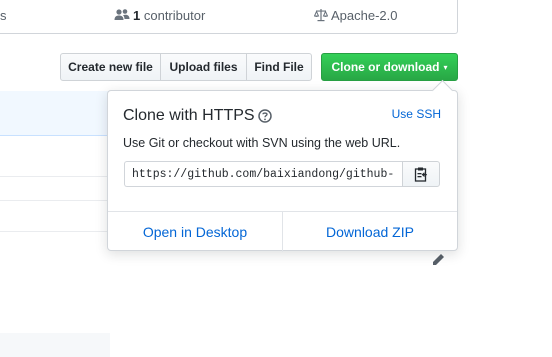 This screenshot has width=552, height=357. I want to click on people-icon, so click(122, 14).